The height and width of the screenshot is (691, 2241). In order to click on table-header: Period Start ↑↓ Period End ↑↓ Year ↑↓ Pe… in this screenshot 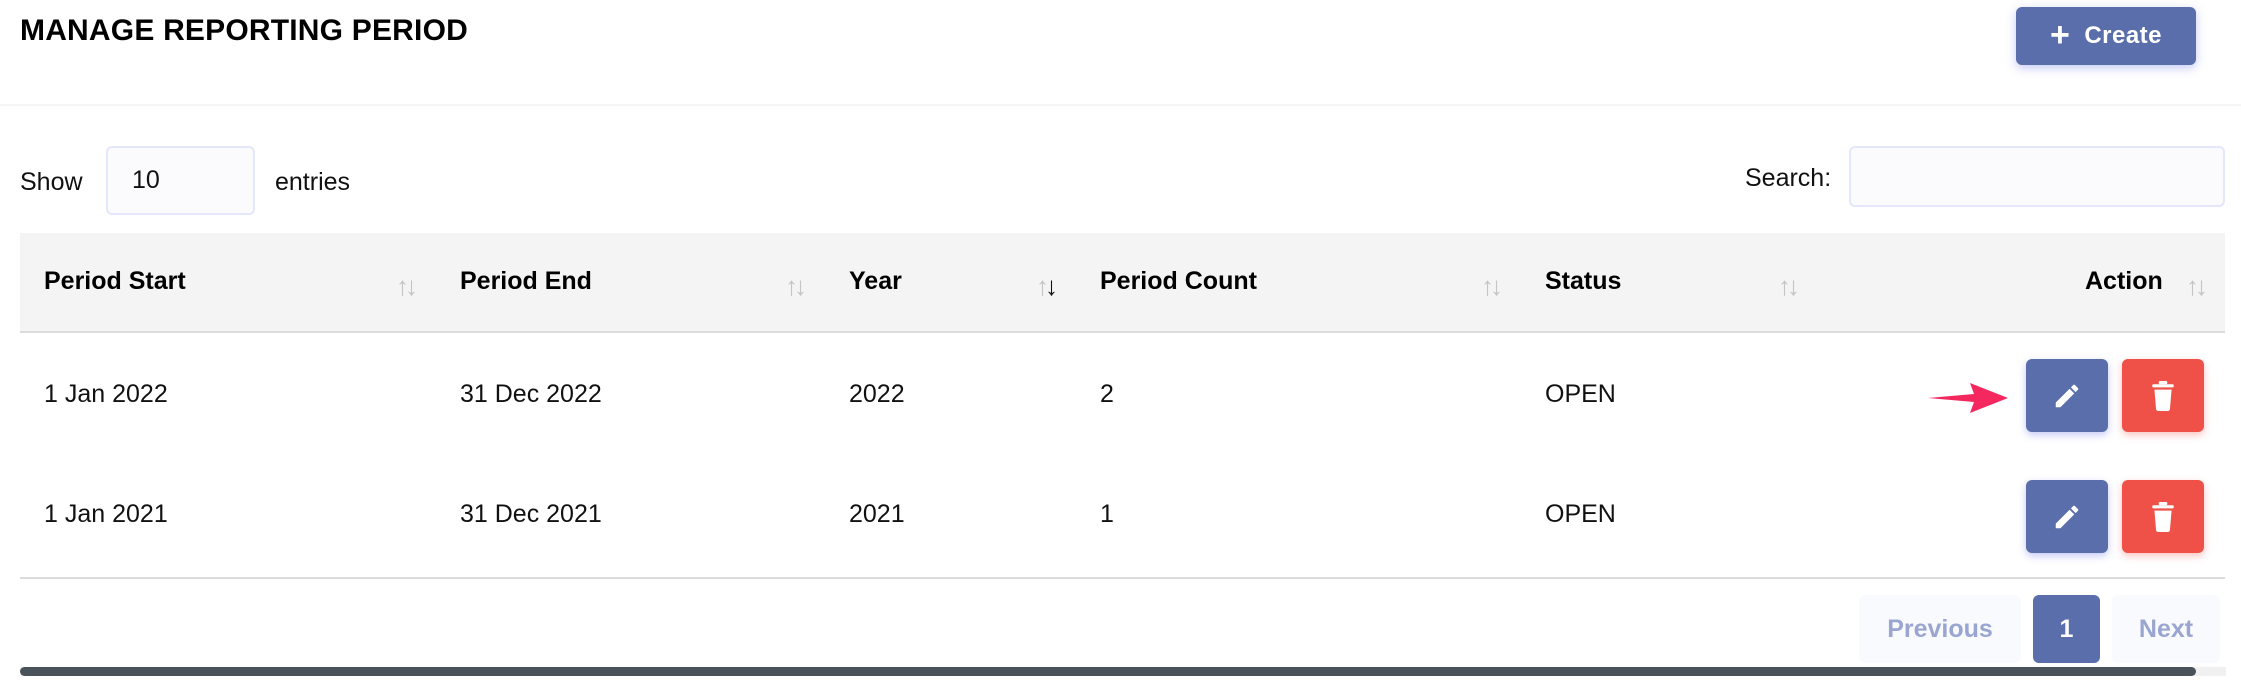, I will do `click(1122, 283)`.